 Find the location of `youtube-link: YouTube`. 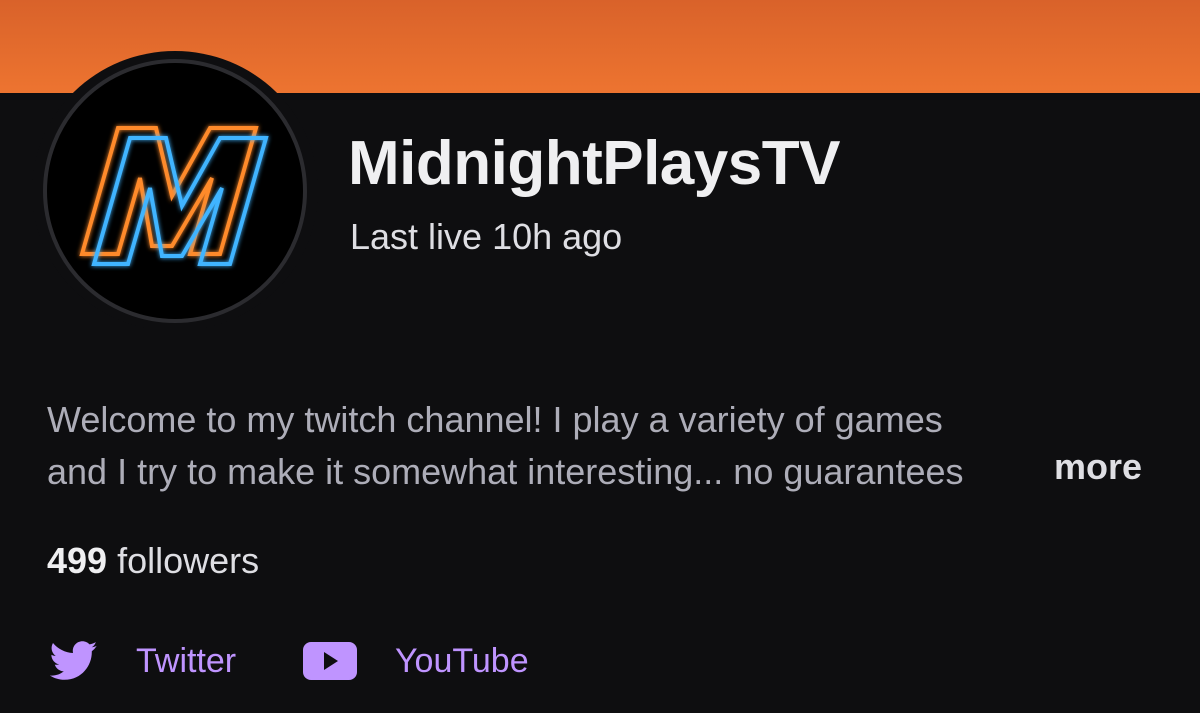

youtube-link: YouTube is located at coordinates (416, 661).